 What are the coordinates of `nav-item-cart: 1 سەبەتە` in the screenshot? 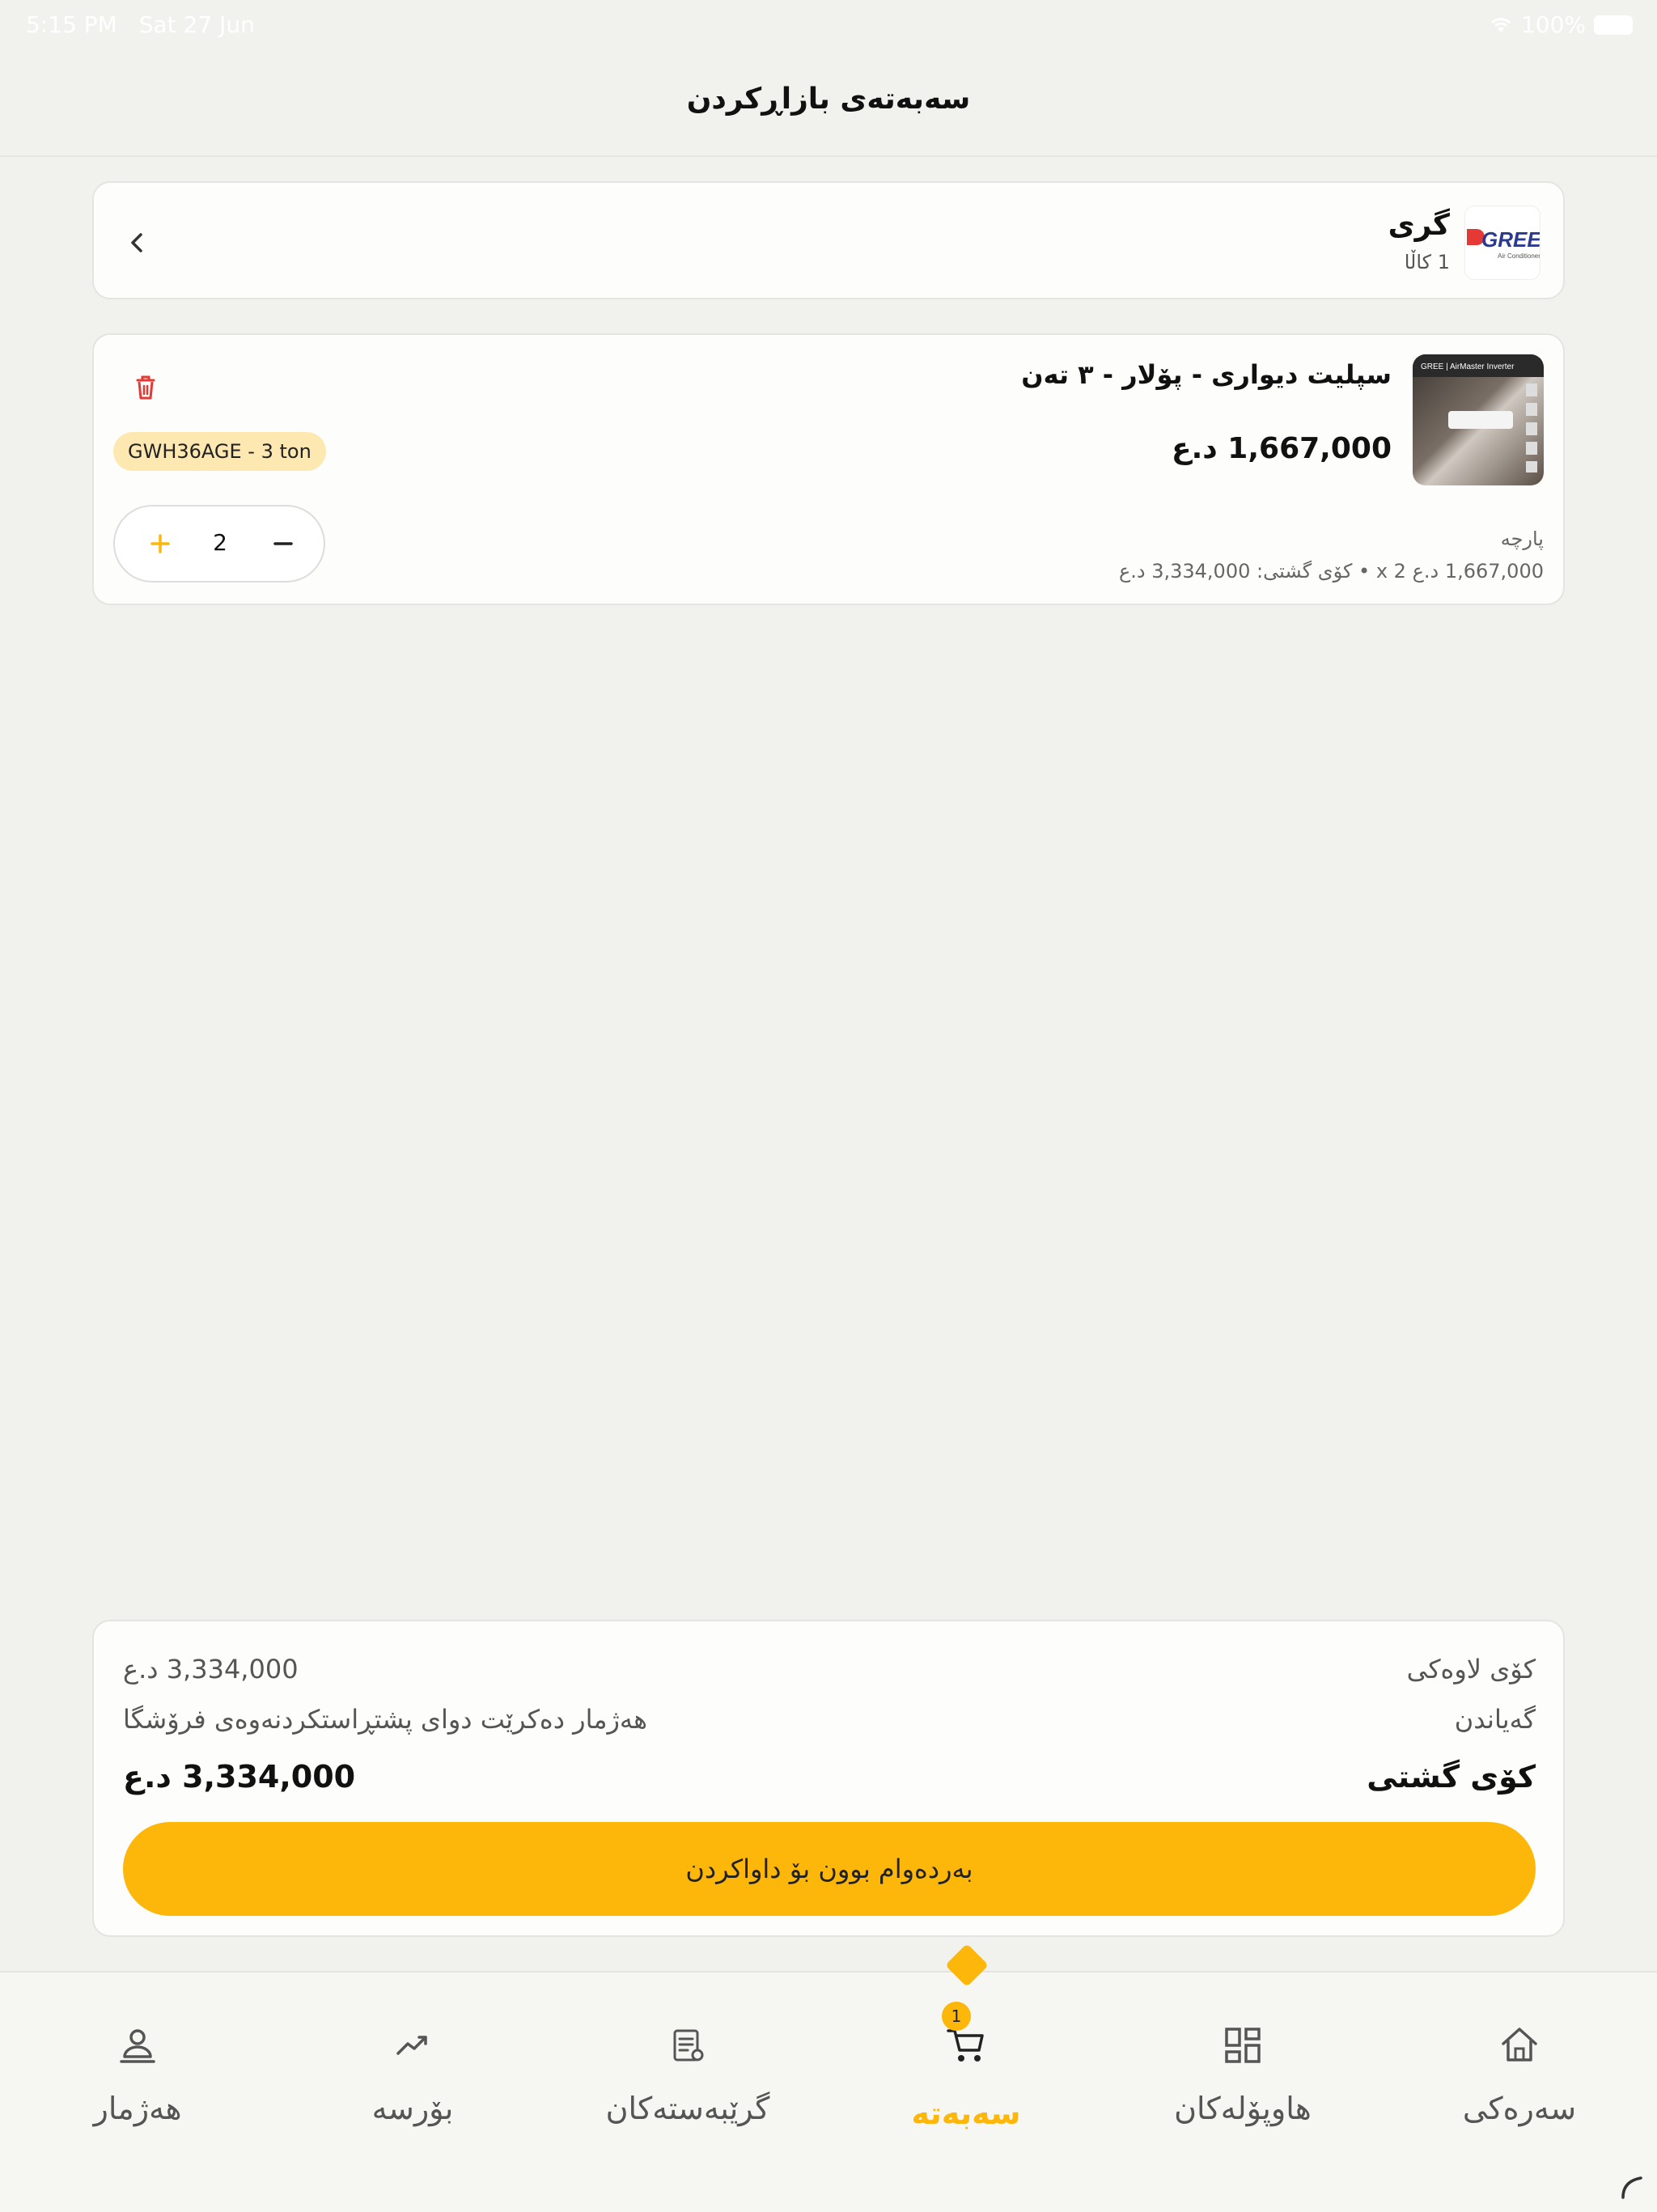 It's located at (966, 2092).